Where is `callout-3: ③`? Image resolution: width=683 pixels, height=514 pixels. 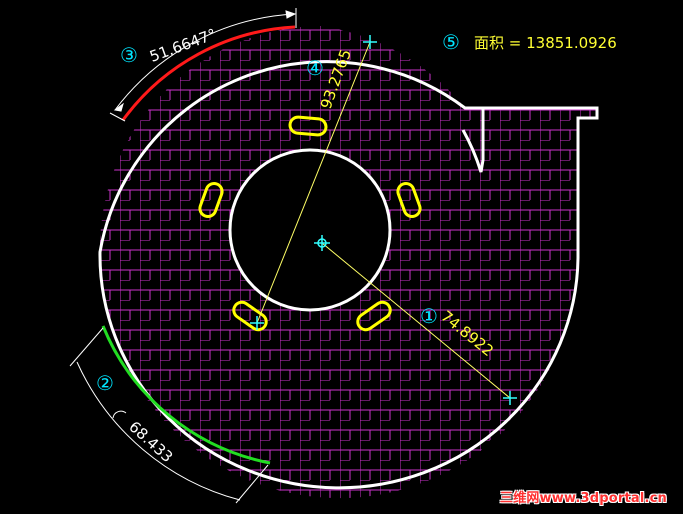 callout-3: ③ is located at coordinates (129, 55).